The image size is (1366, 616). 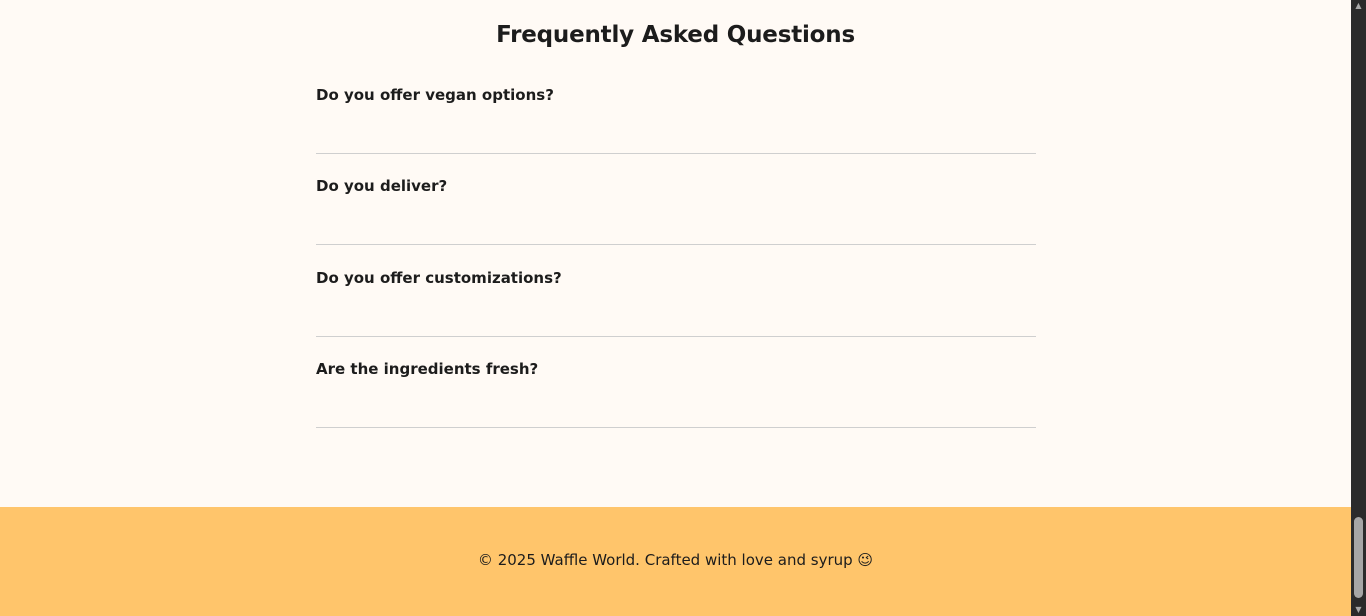 I want to click on scroll-thumb, so click(x=1358, y=557).